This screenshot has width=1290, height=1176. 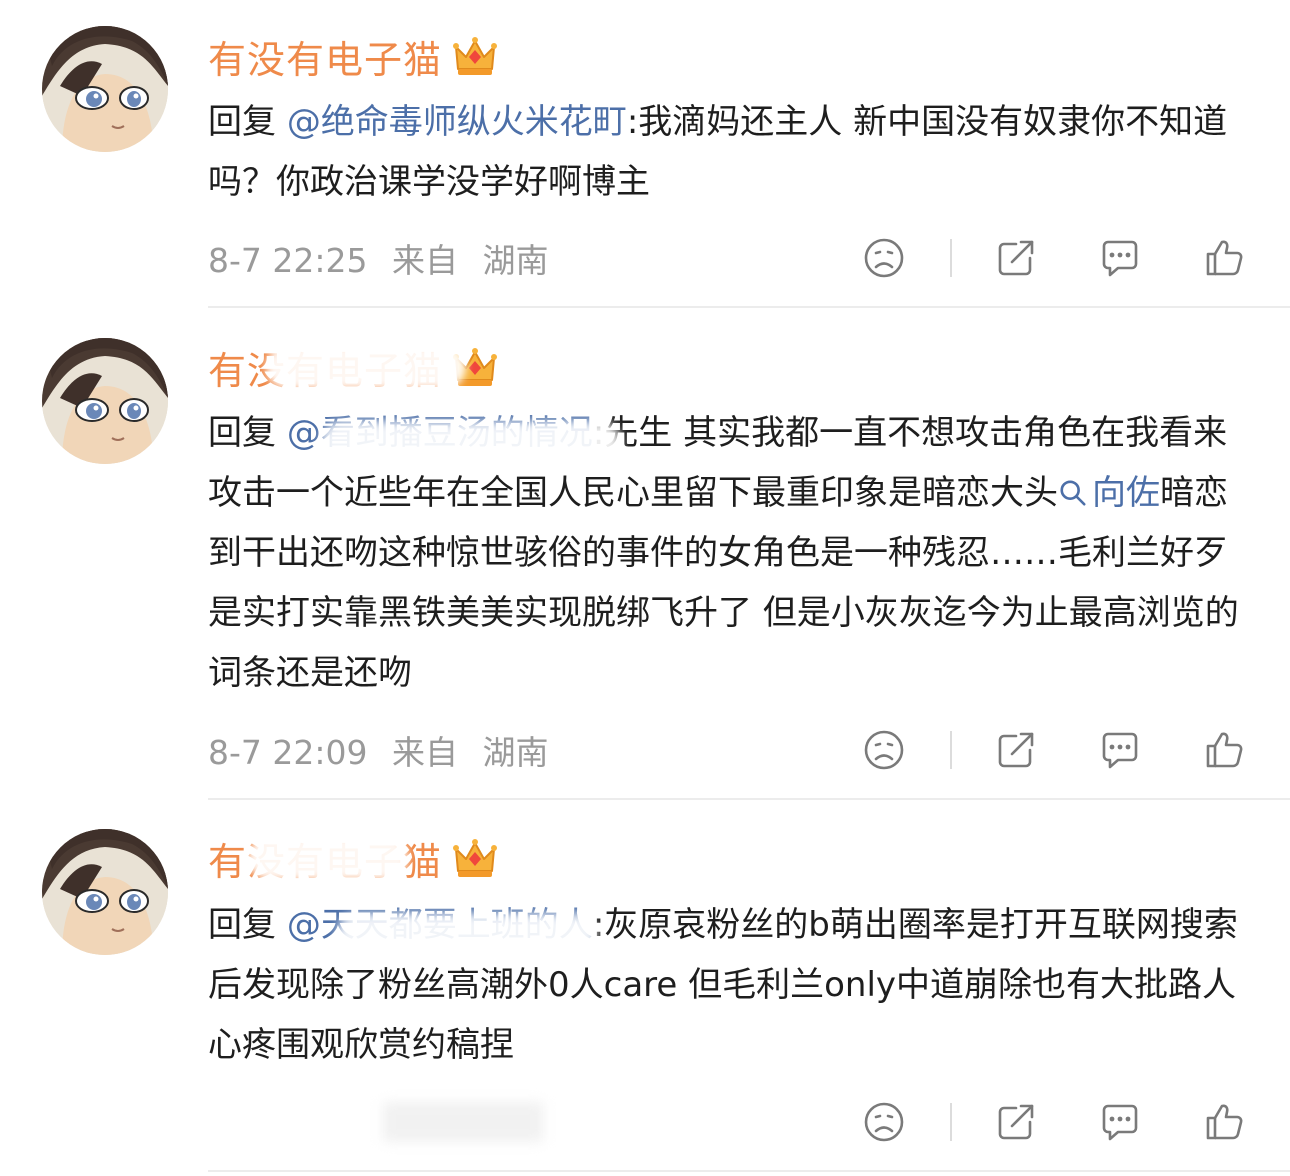 I want to click on timestamp: 8-7 22:25, so click(x=288, y=260).